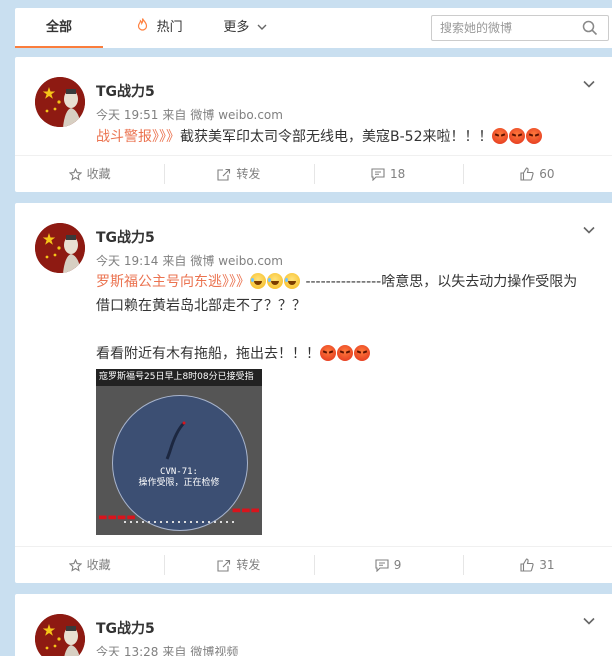 The width and height of the screenshot is (612, 656). I want to click on like-button: 60, so click(537, 174).